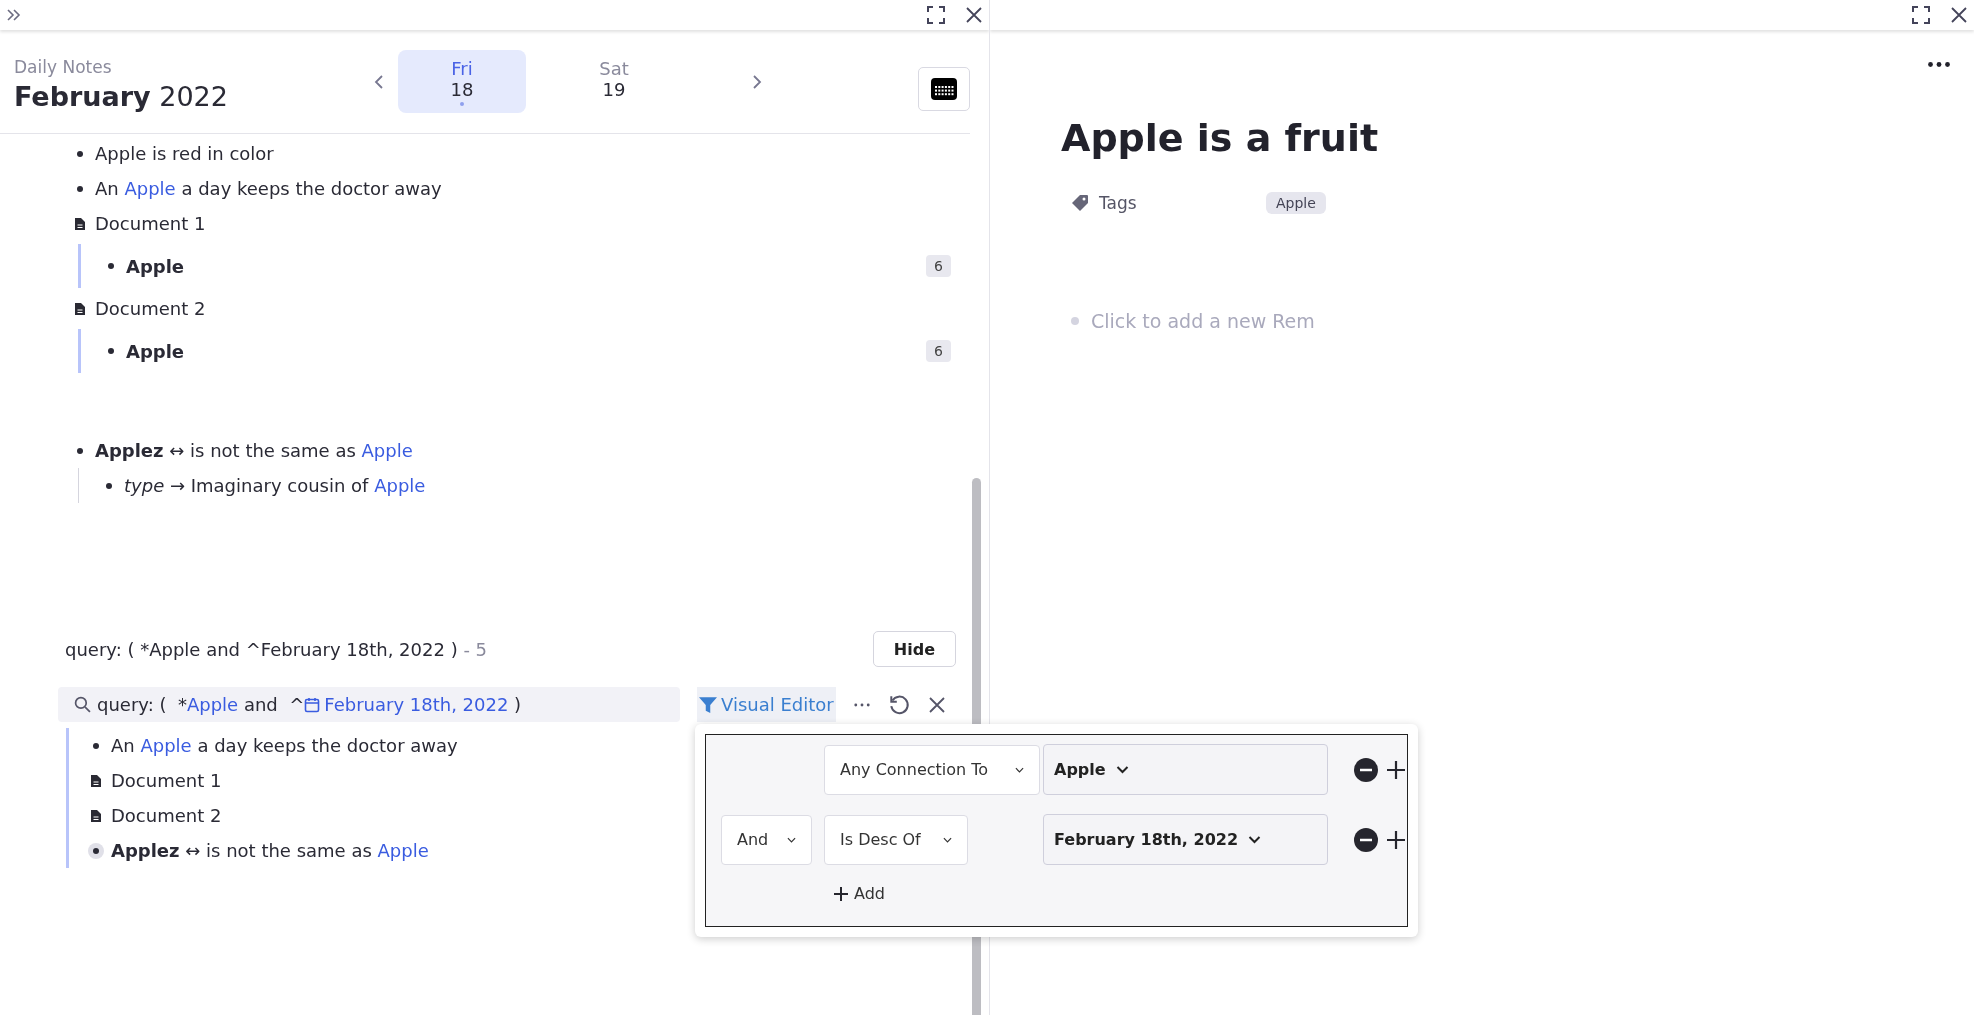 The width and height of the screenshot is (1974, 1015). Describe the element at coordinates (379, 81) in the screenshot. I see `chevron-left-icon` at that location.